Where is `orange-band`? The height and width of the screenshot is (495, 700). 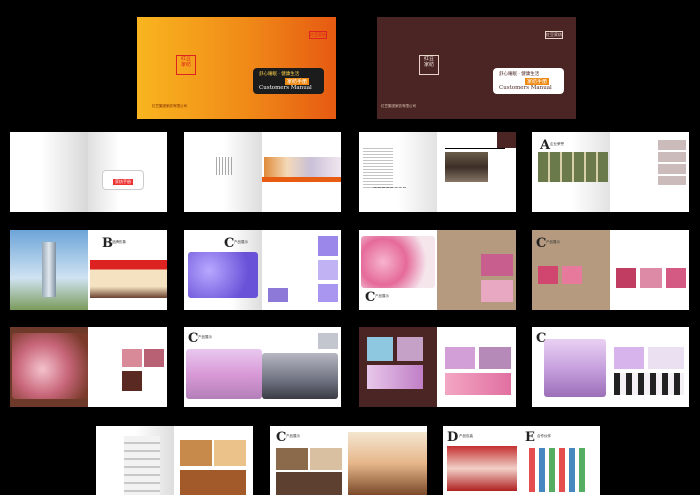 orange-band is located at coordinates (301, 179).